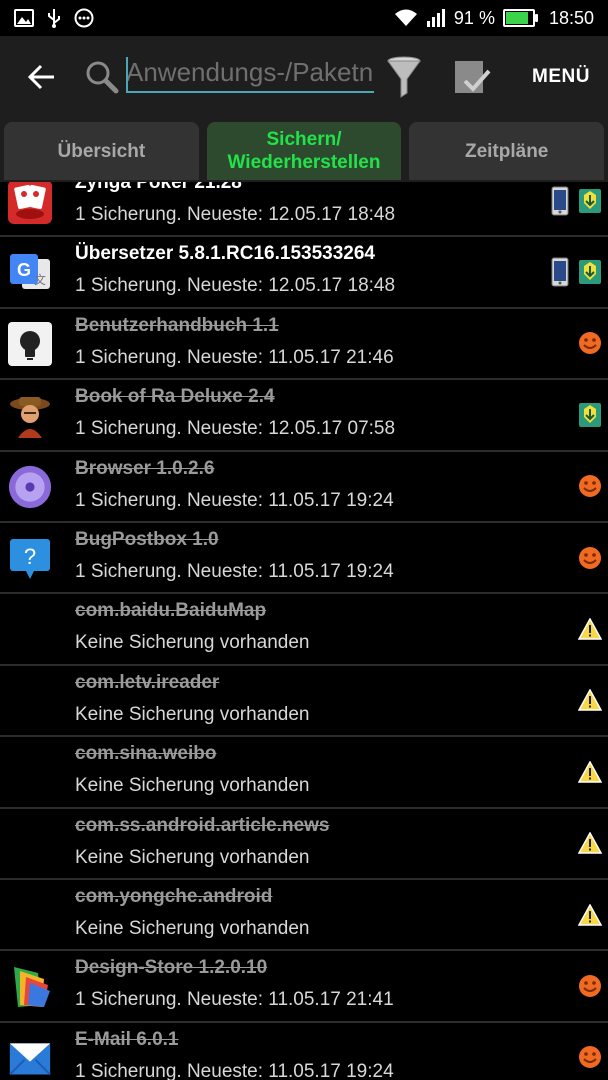  Describe the element at coordinates (127, 74) in the screenshot. I see `text-caret` at that location.